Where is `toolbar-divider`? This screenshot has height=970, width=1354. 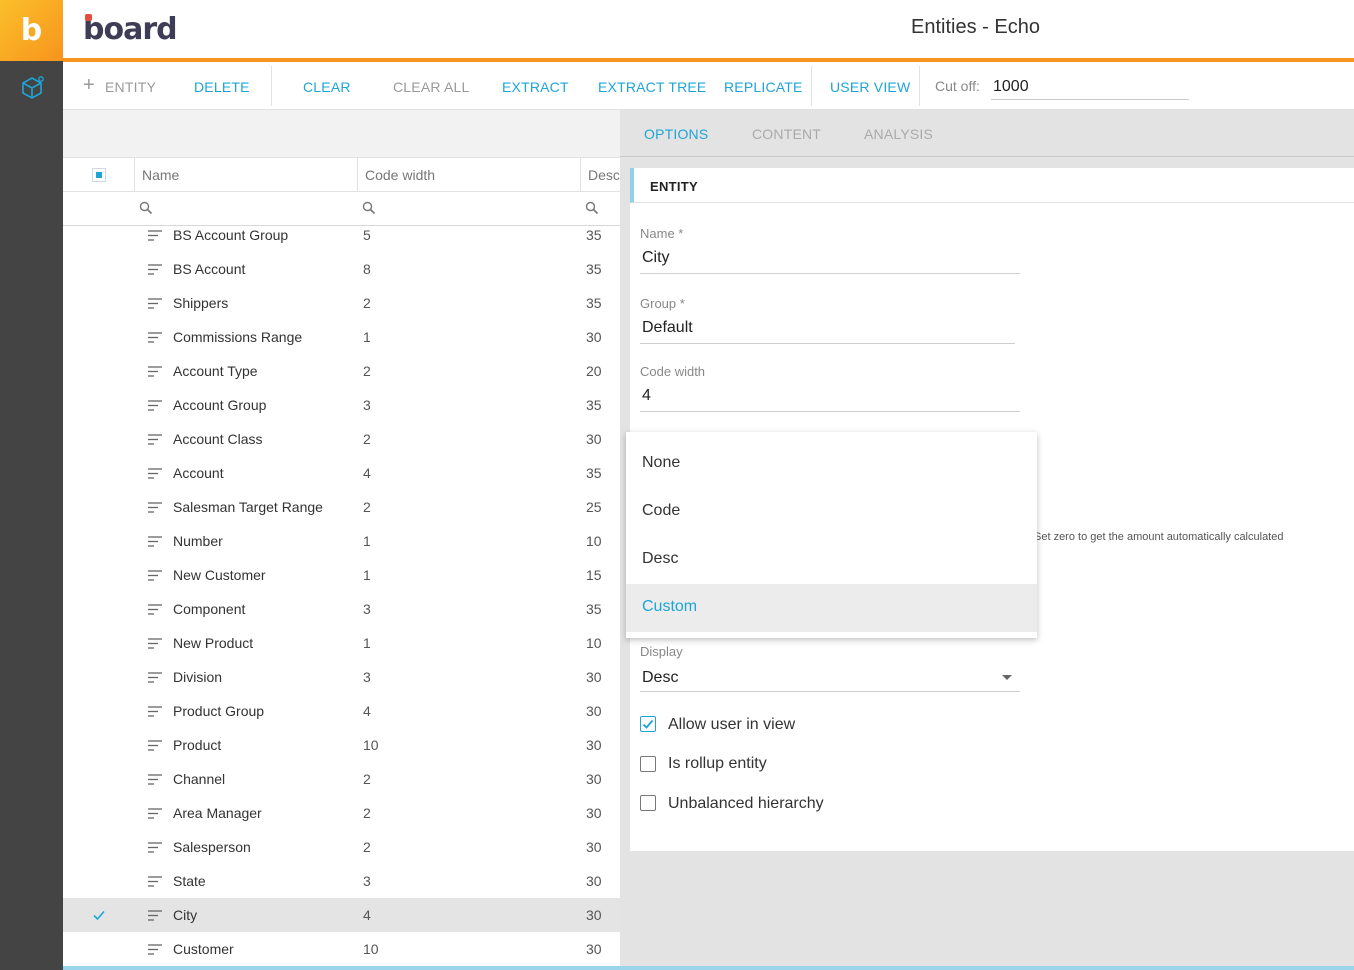
toolbar-divider is located at coordinates (811, 86).